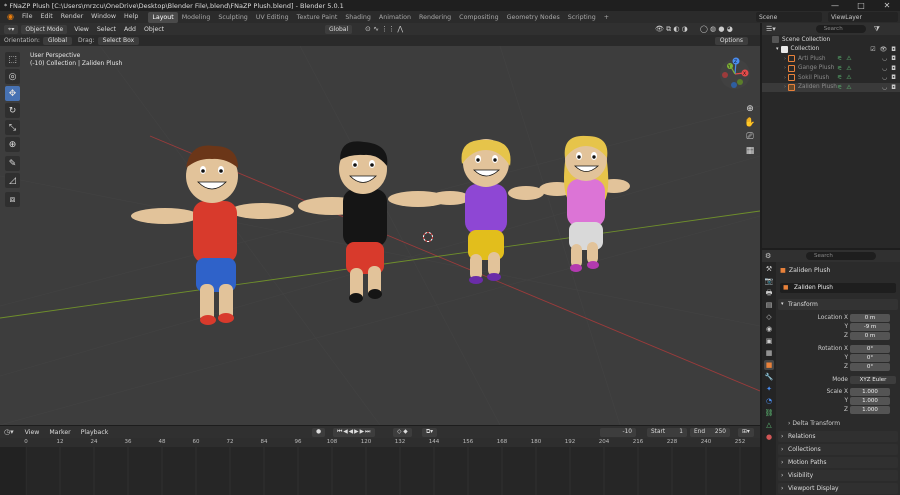 The width and height of the screenshot is (900, 495). What do you see at coordinates (769, 281) in the screenshot?
I see `render-tab-icon: 📷` at bounding box center [769, 281].